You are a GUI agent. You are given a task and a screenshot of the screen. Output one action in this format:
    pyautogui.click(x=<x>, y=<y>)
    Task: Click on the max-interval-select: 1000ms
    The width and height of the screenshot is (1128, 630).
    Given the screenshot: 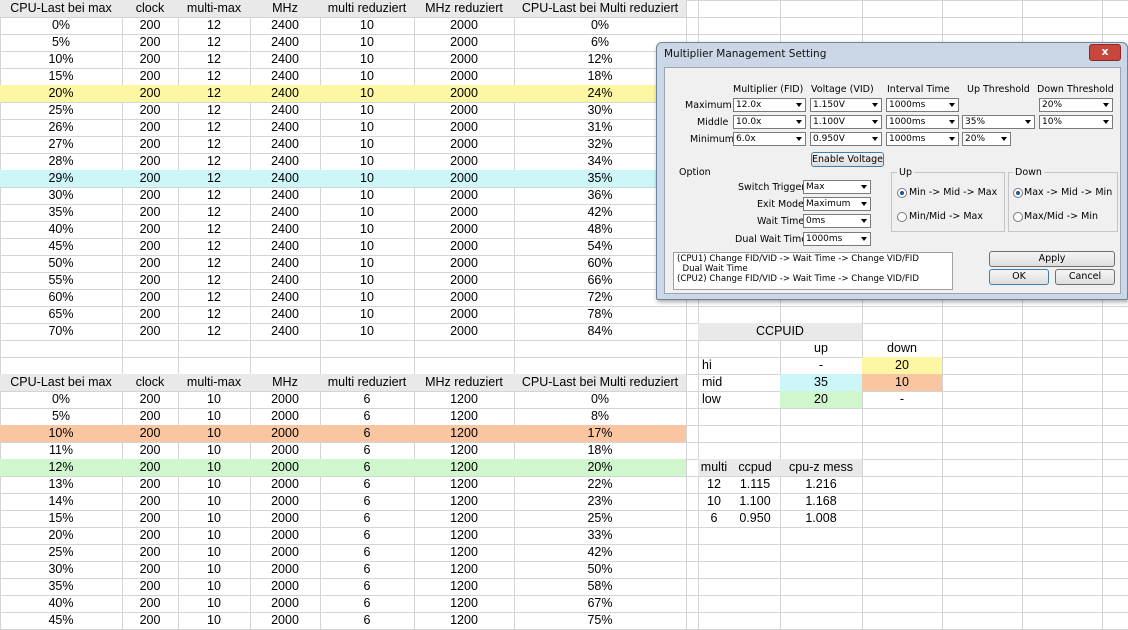 What is the action you would take?
    pyautogui.click(x=922, y=105)
    